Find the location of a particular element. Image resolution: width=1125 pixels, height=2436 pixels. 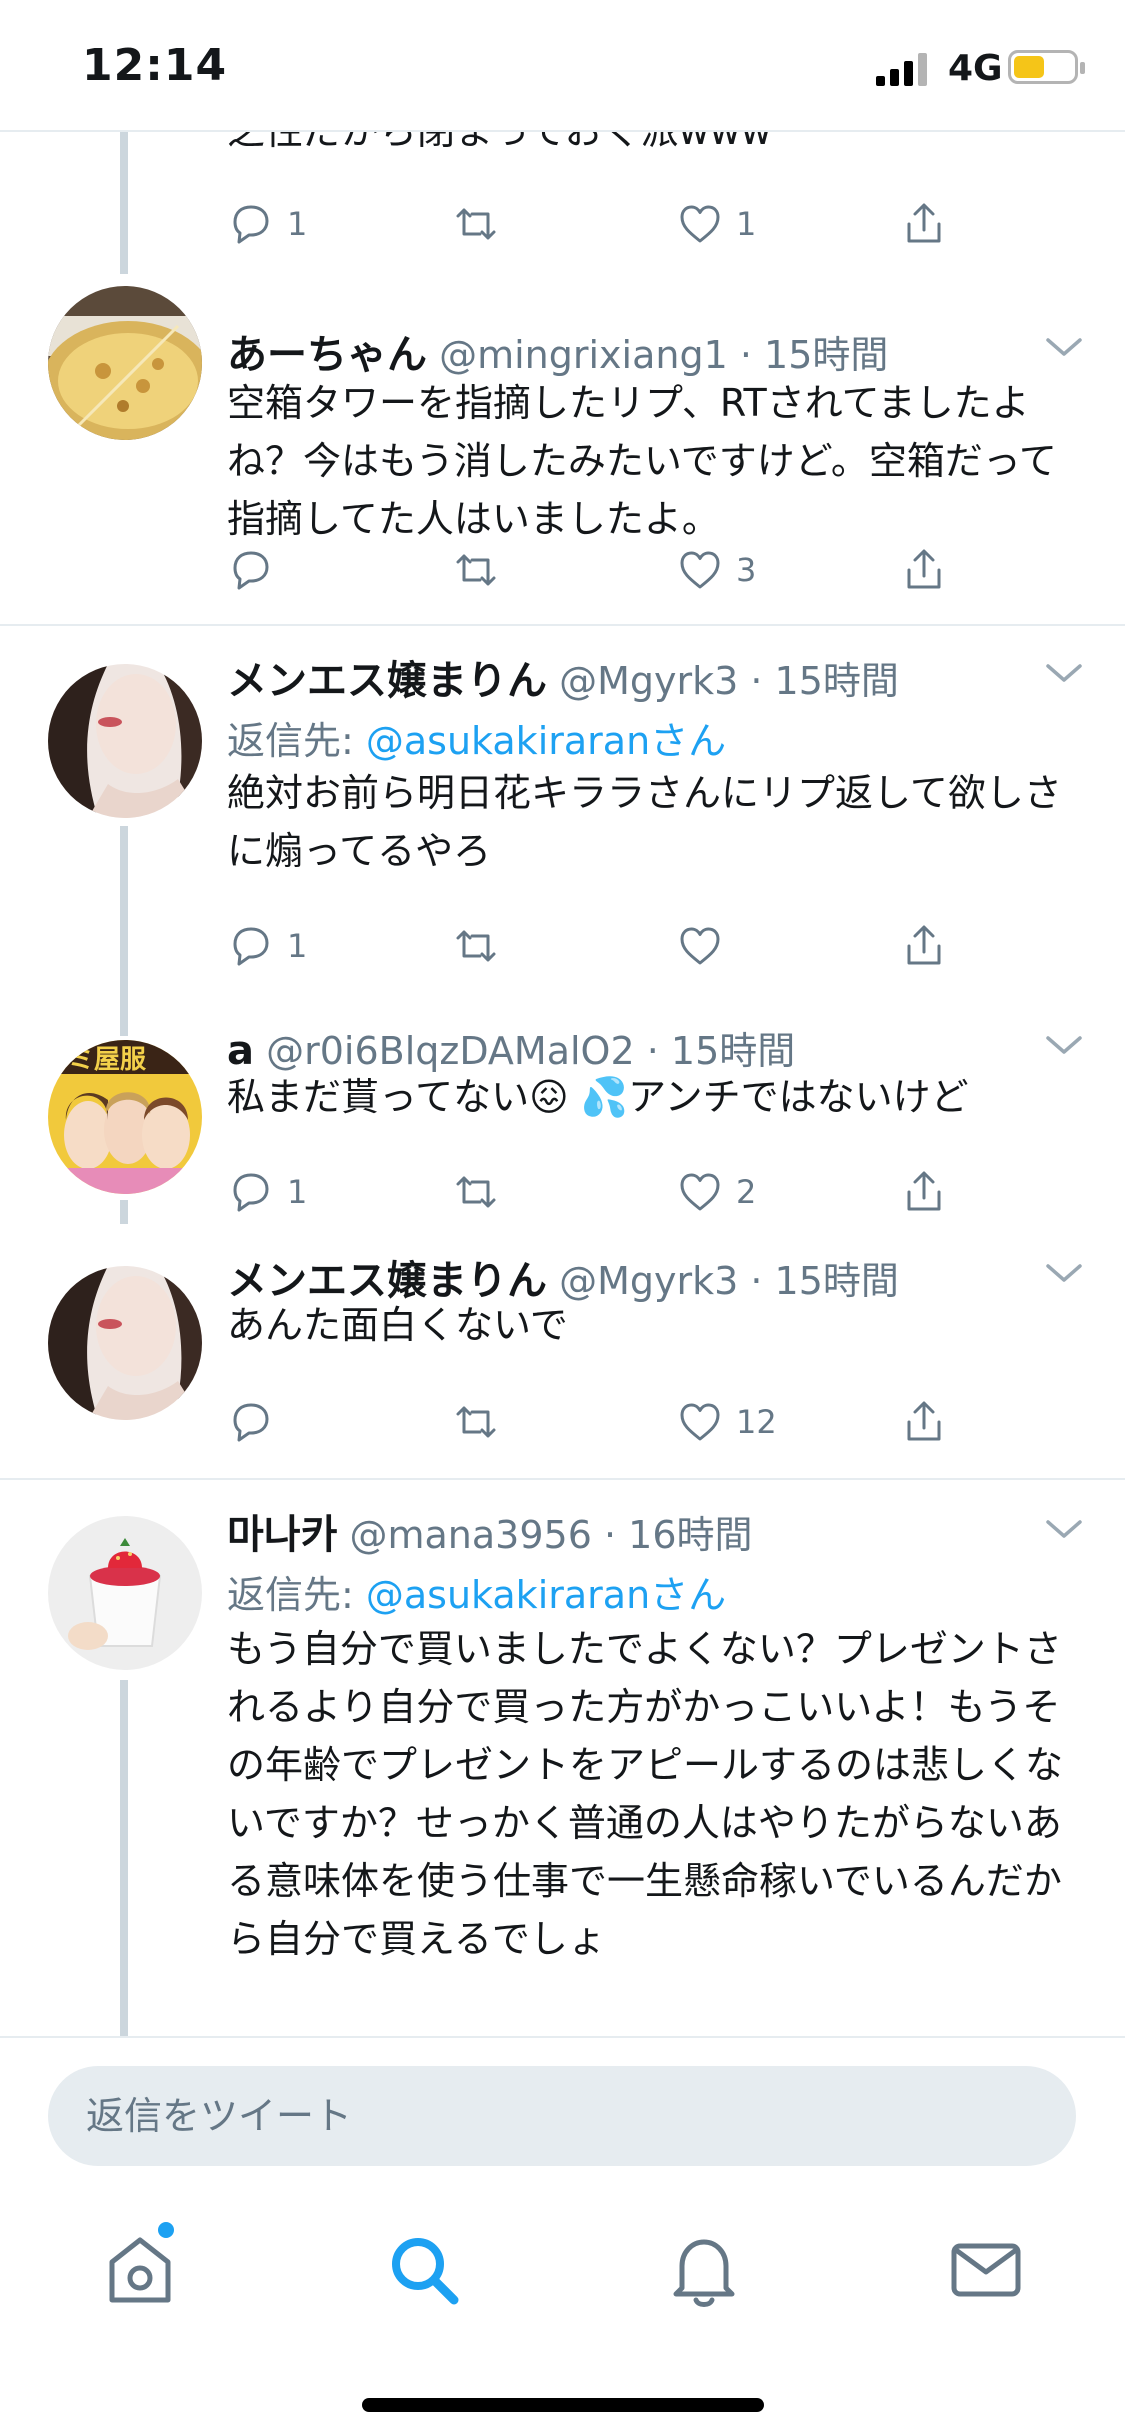

tweet-time: · 16時間 is located at coordinates (678, 1535).